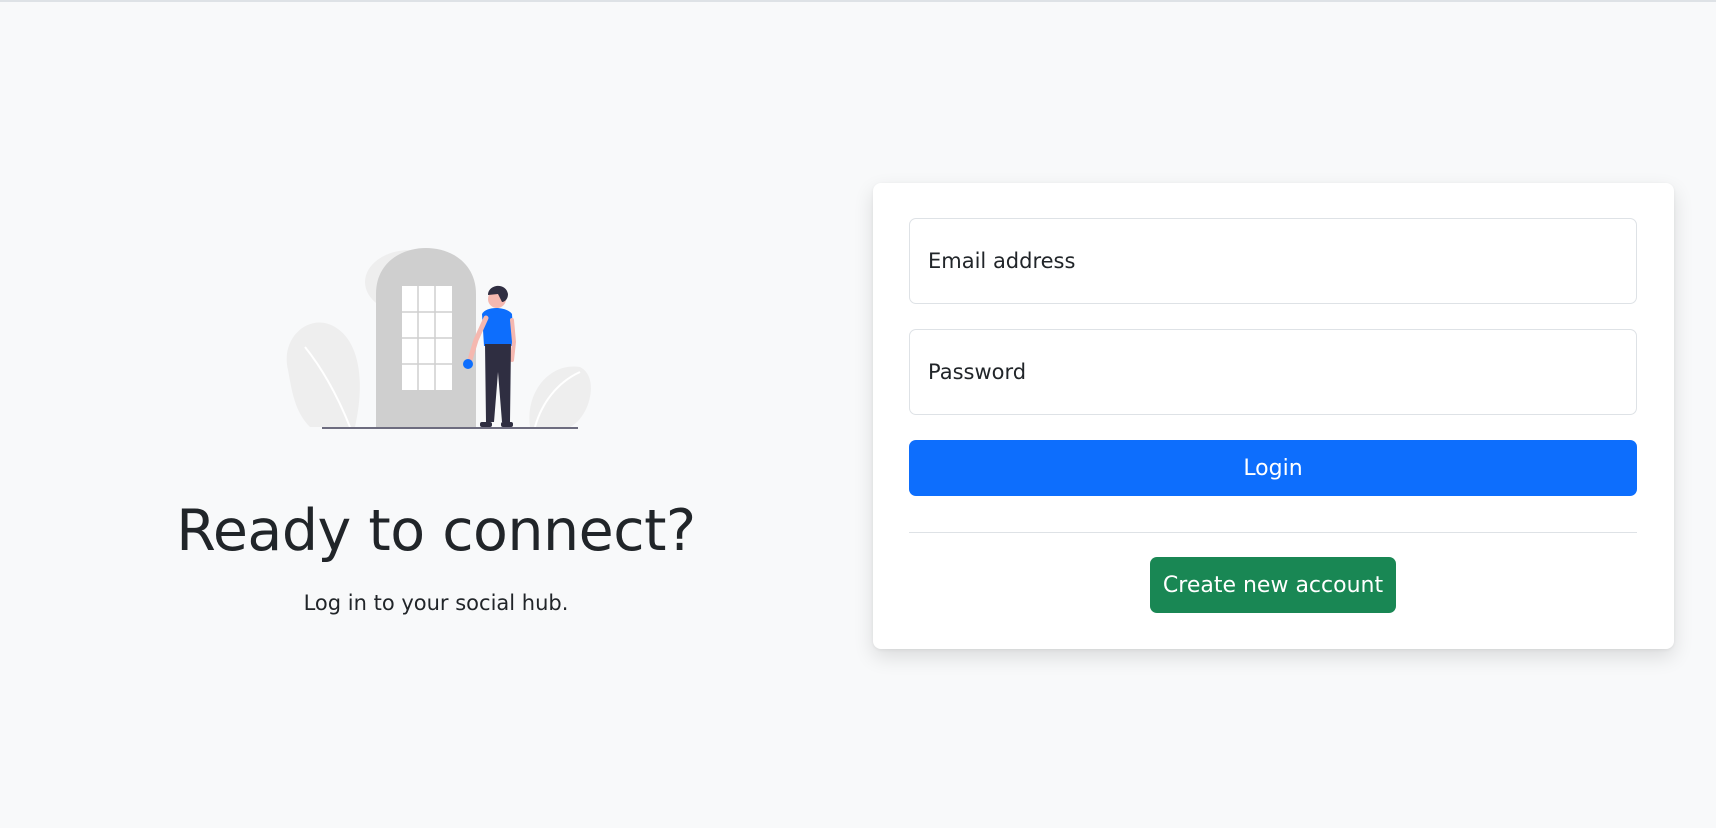 The height and width of the screenshot is (828, 1716). I want to click on password-field, so click(1273, 372).